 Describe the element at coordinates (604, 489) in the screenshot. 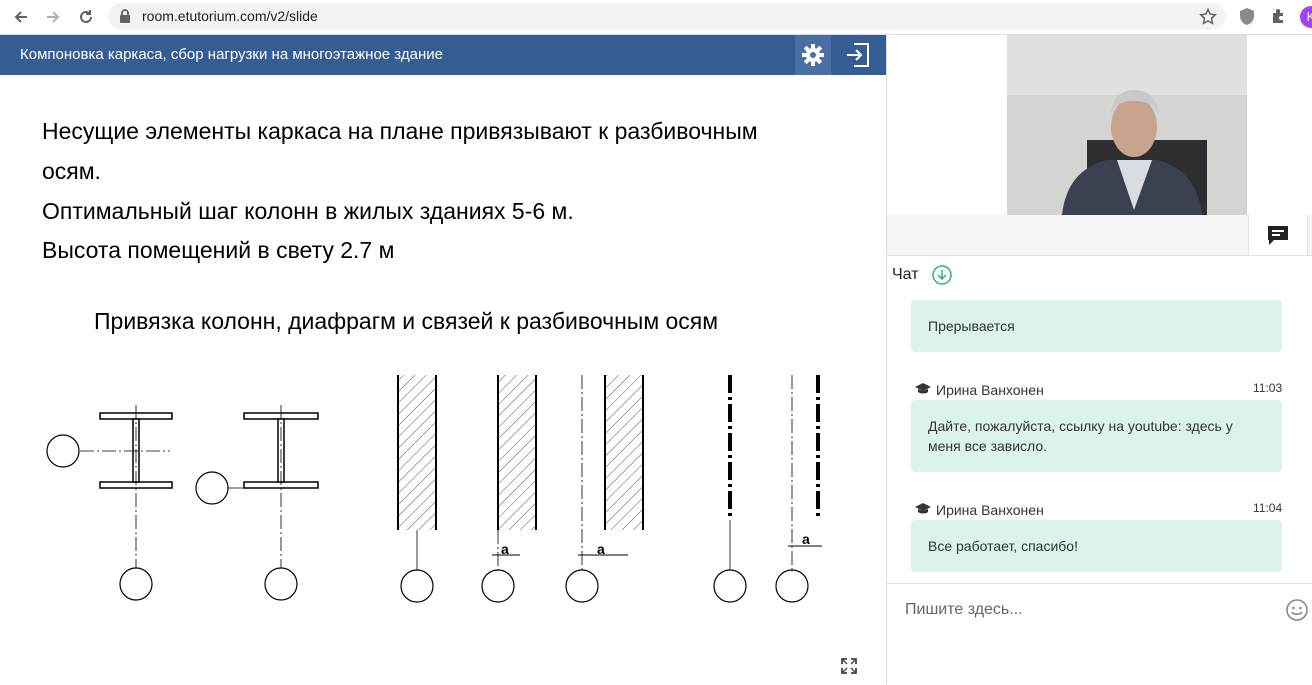

I see `diaphragm-wall-3: a` at that location.